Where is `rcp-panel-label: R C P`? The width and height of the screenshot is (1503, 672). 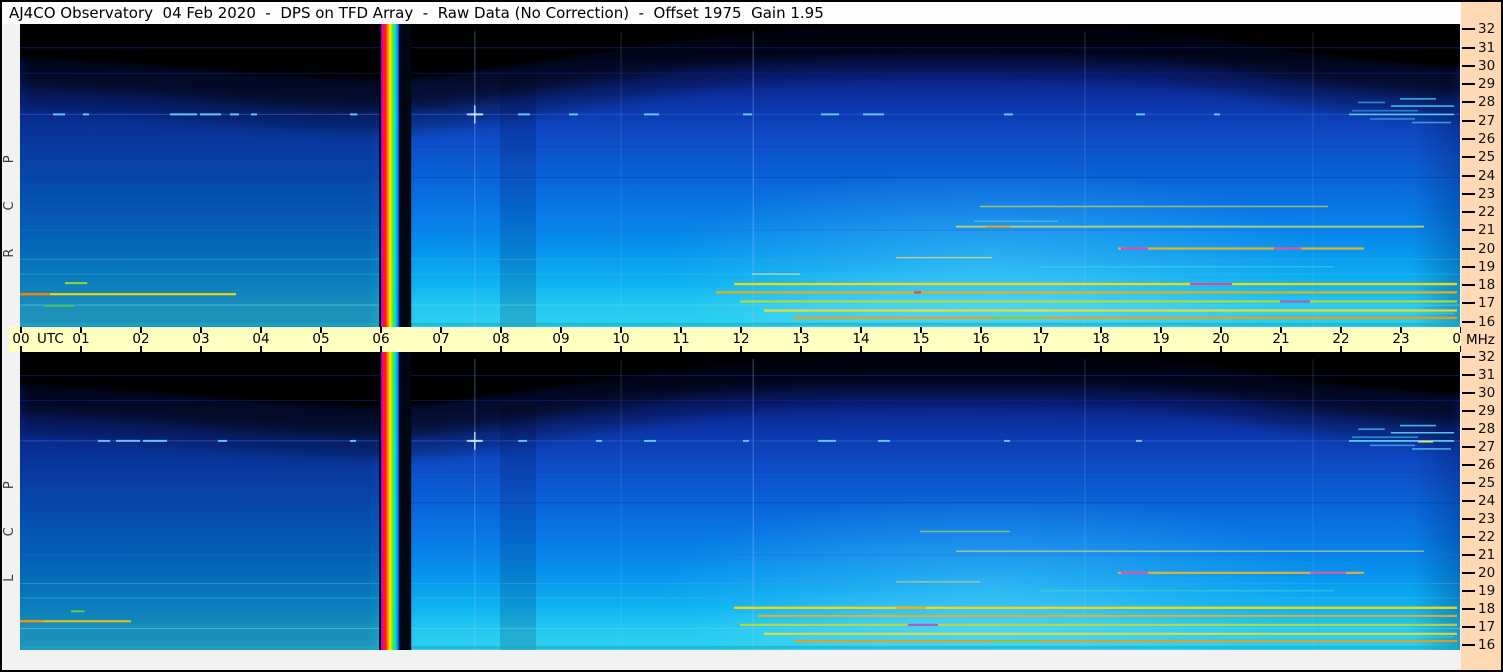
rcp-panel-label: R C P is located at coordinates (9, 198).